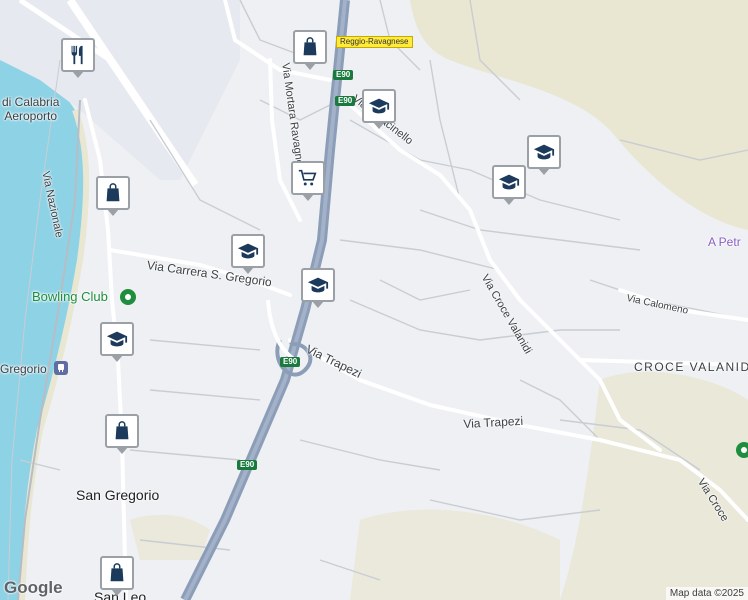 Image resolution: width=748 pixels, height=600 pixels. What do you see at coordinates (290, 362) in the screenshot?
I see `road-shield-e90-3: E90` at bounding box center [290, 362].